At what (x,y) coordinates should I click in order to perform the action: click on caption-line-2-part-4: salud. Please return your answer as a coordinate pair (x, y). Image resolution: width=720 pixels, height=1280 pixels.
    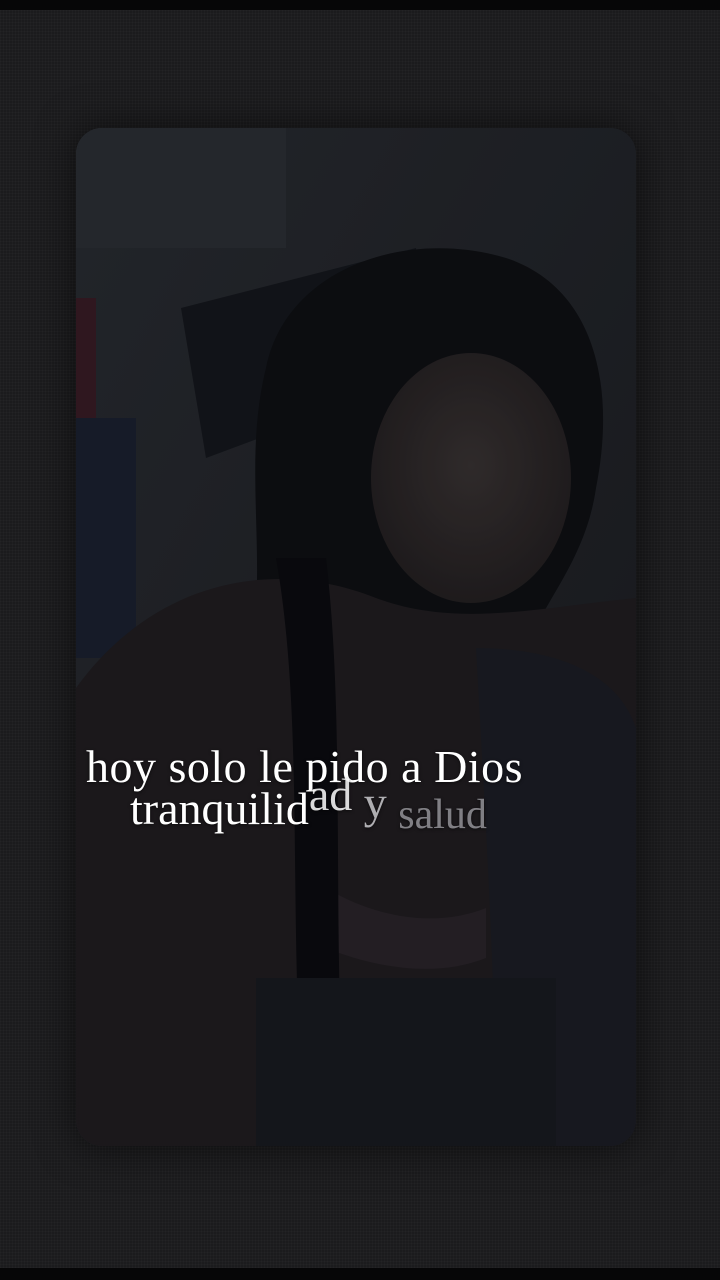
    Looking at the image, I should click on (442, 815).